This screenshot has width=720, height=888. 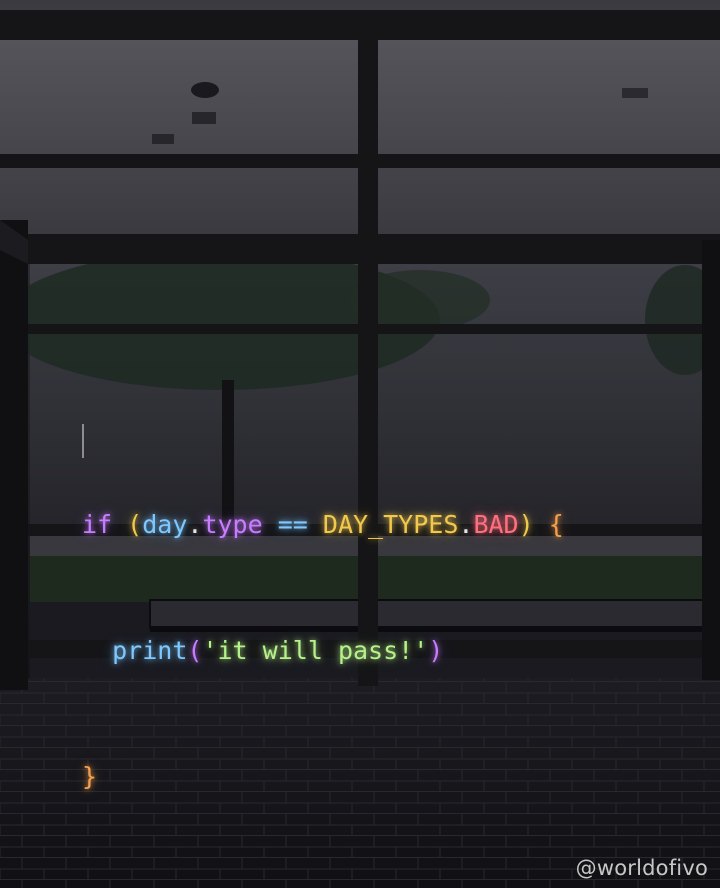 What do you see at coordinates (292, 650) in the screenshot?
I see `string-word: will` at bounding box center [292, 650].